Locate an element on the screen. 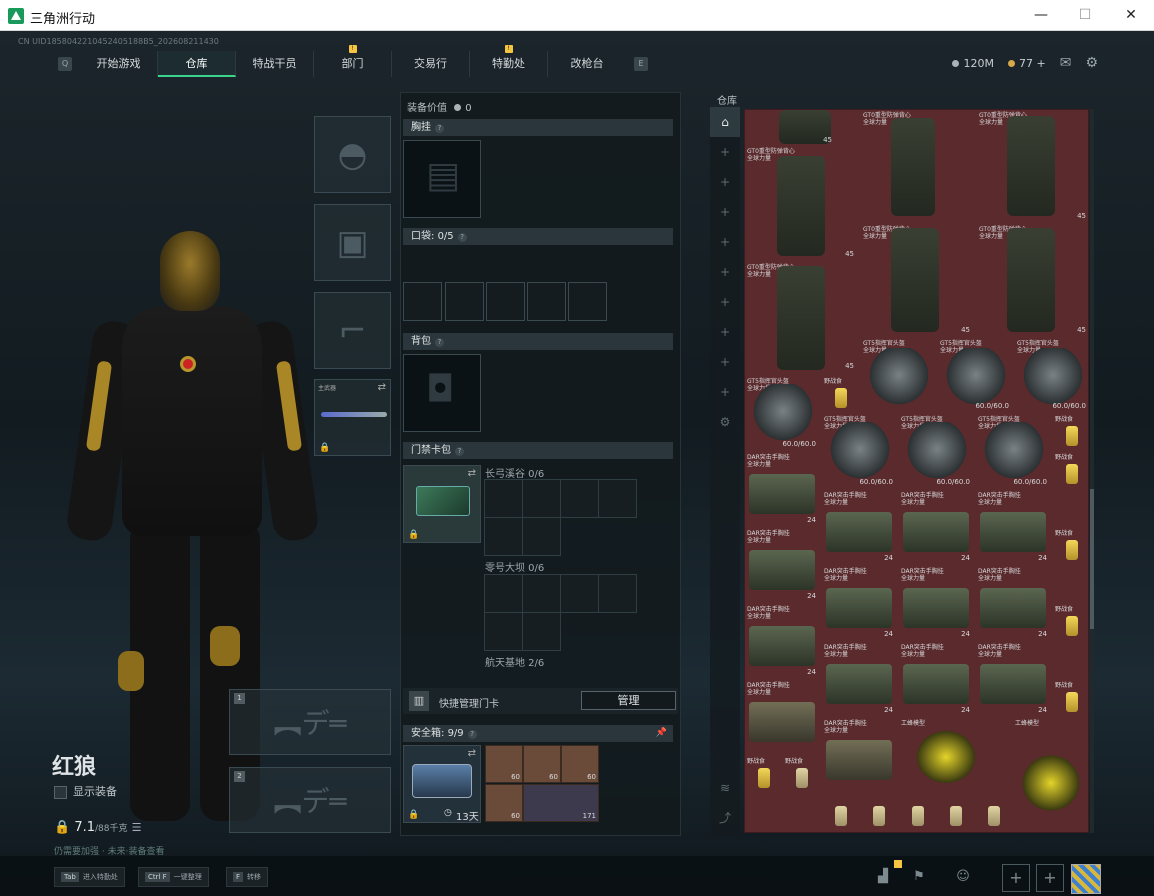  settings-gear-icon: ⚙ is located at coordinates (1091, 63).